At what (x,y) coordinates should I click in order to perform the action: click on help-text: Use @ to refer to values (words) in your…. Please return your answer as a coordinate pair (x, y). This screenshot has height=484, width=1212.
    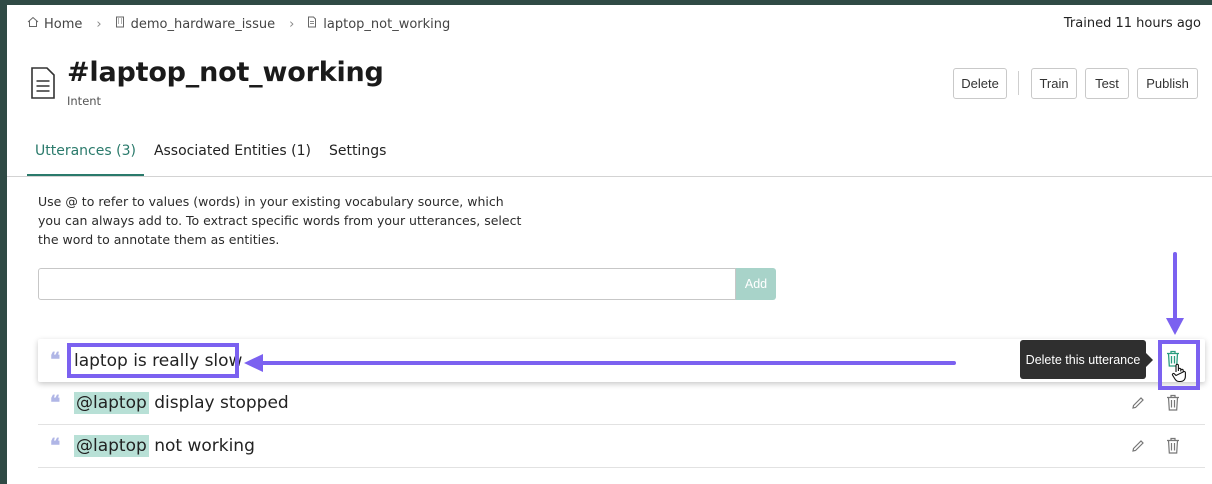
    Looking at the image, I should click on (280, 220).